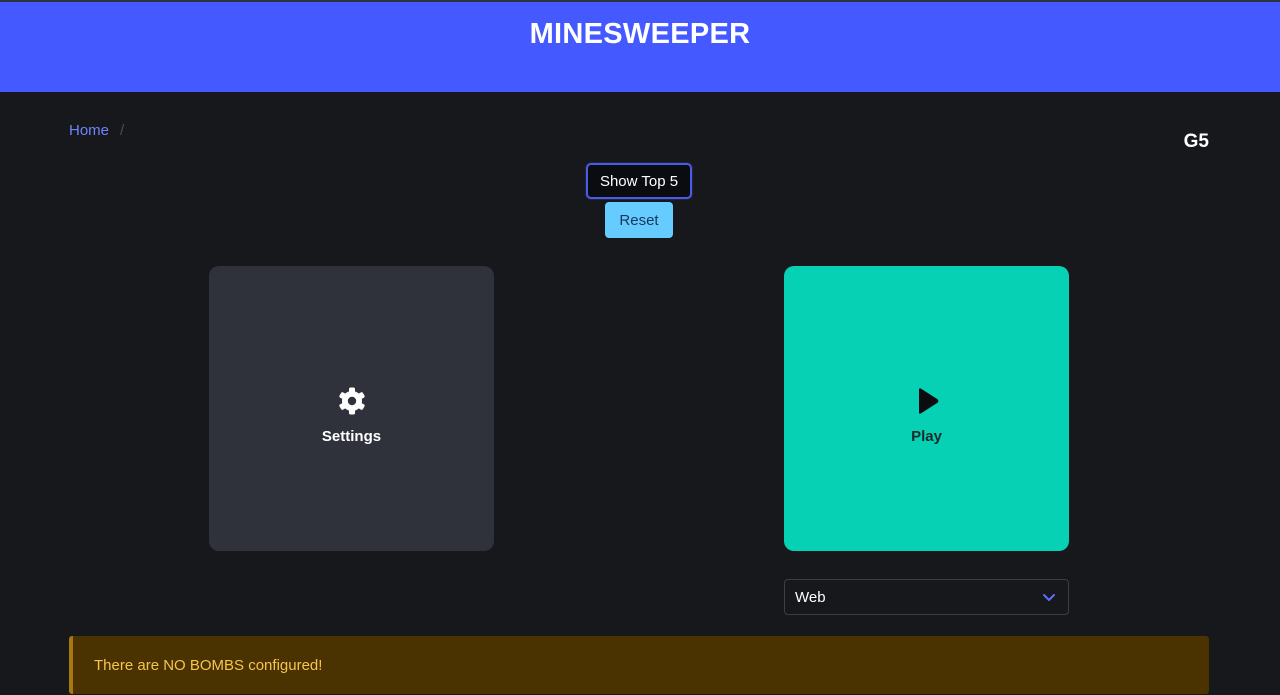 This screenshot has width=1280, height=695. What do you see at coordinates (926, 597) in the screenshot?
I see `mode-select: Web` at bounding box center [926, 597].